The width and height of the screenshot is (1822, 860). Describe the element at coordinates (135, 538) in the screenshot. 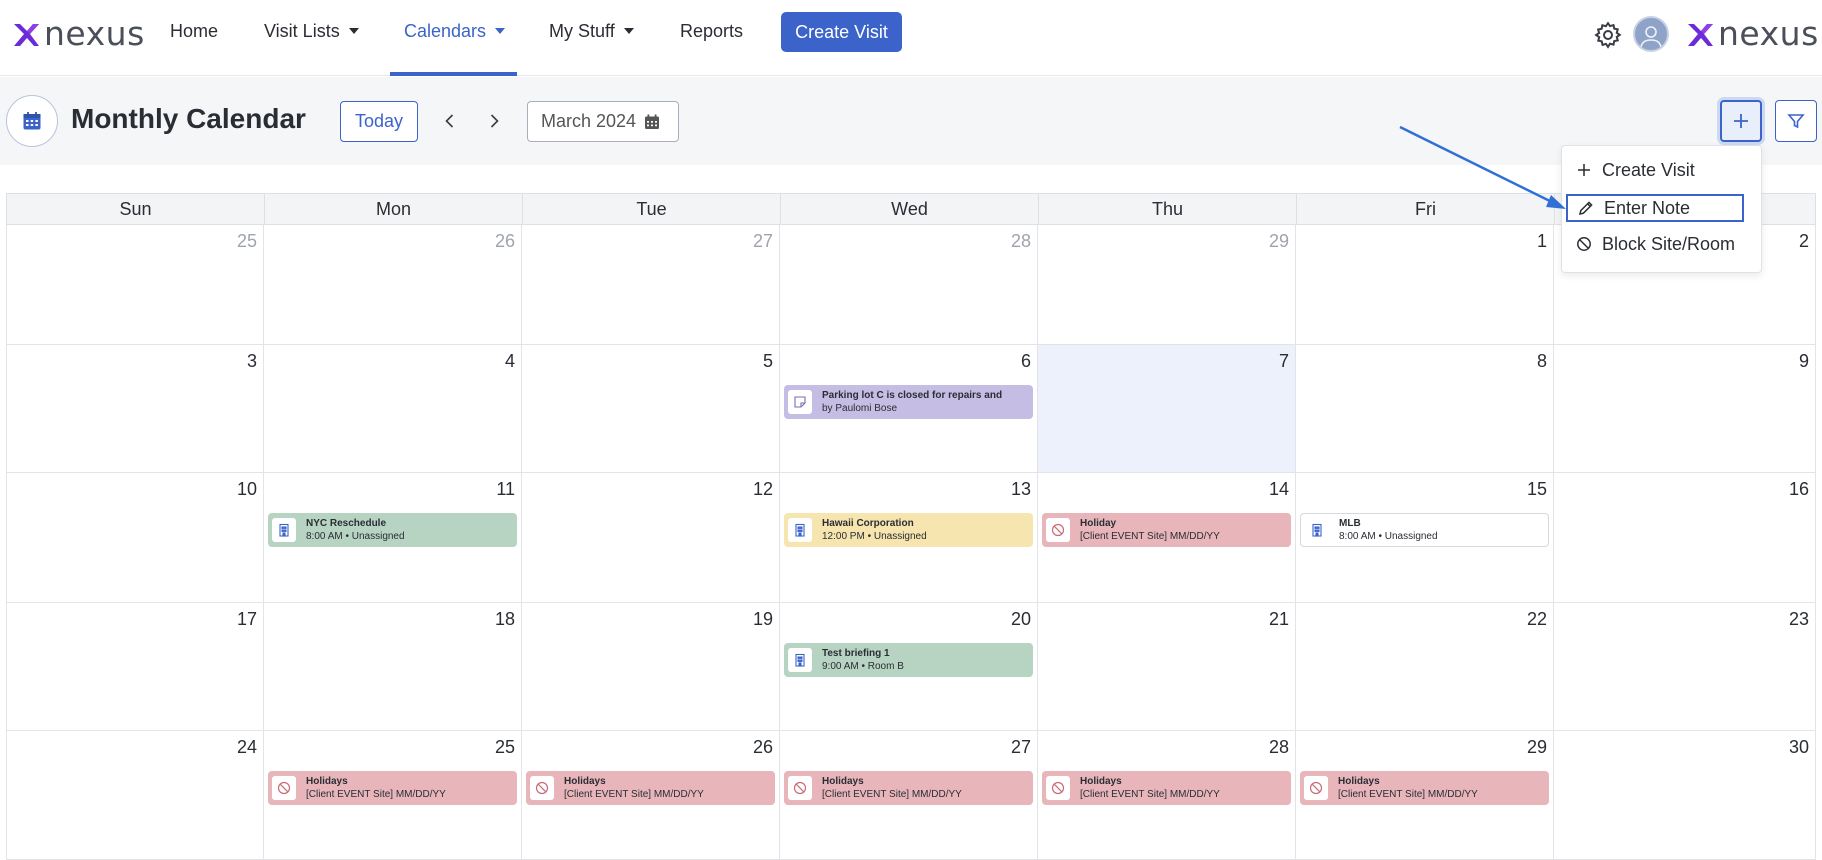

I see `calendar-day-cell: 10` at that location.